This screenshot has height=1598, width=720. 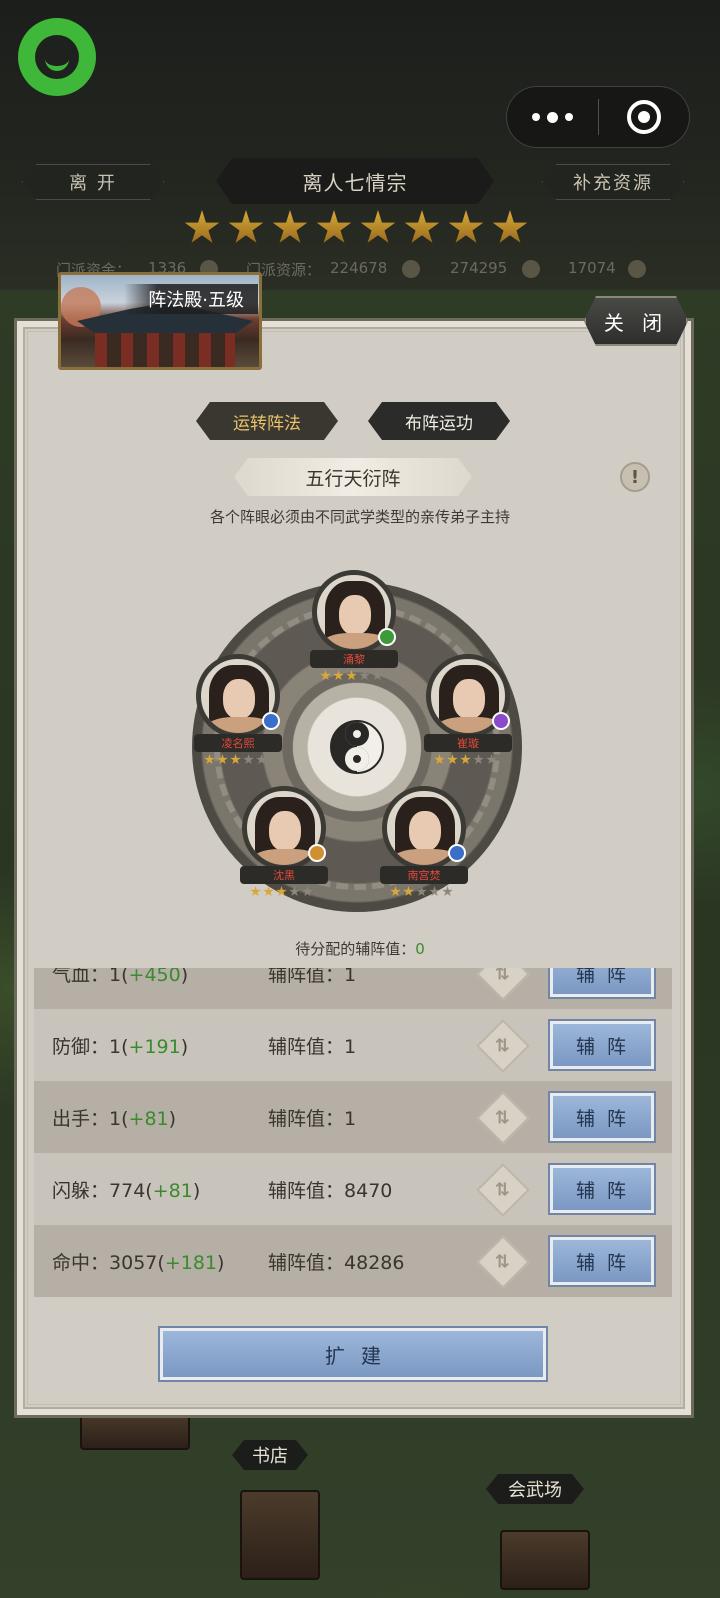 I want to click on formation-slot-left: 凌名熙, so click(x=238, y=713).